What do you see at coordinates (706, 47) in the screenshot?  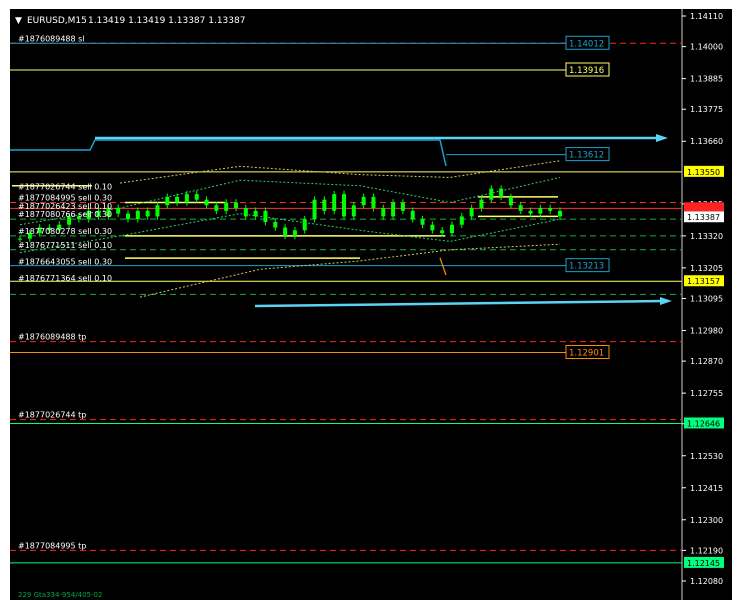 I see `y-tick-label: 1.14000` at bounding box center [706, 47].